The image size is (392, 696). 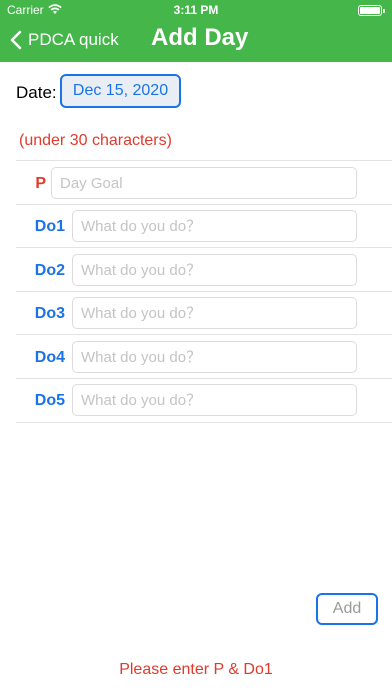 I want to click on status-time: 3:11 PM, so click(x=196, y=10).